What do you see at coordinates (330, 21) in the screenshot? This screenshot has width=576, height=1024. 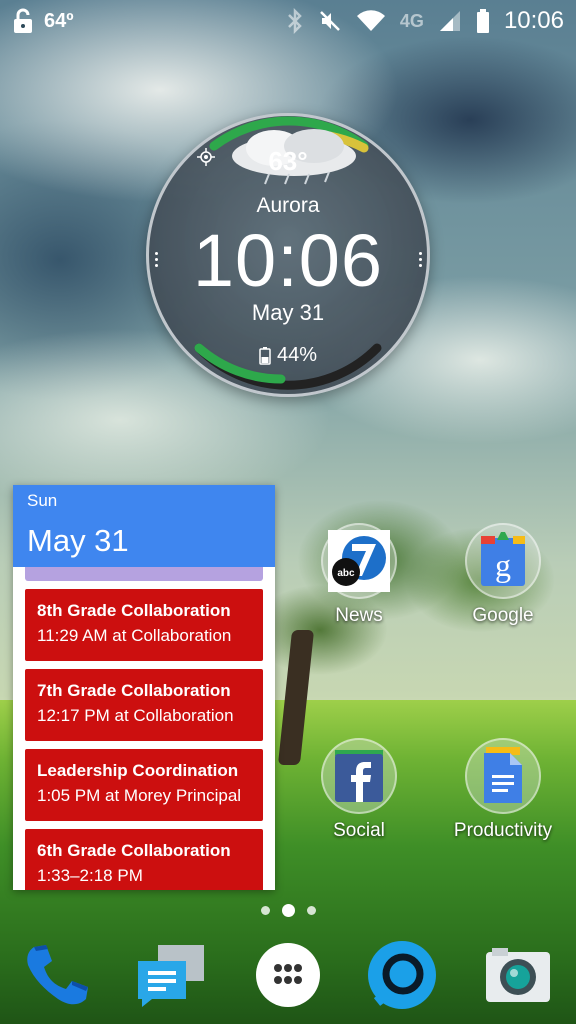 I see `mute-icon` at bounding box center [330, 21].